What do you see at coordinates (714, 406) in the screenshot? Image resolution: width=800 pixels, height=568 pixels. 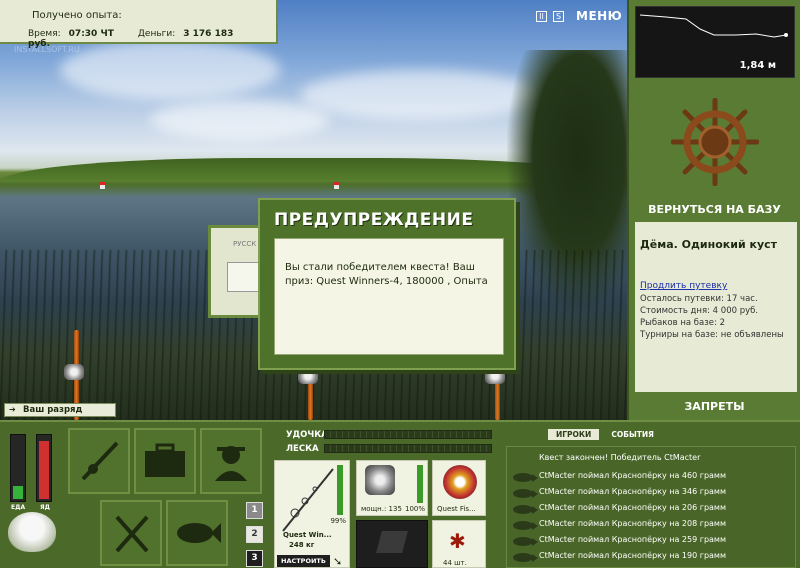 I see `bans-button: ЗАПРЕТЫ` at bounding box center [714, 406].